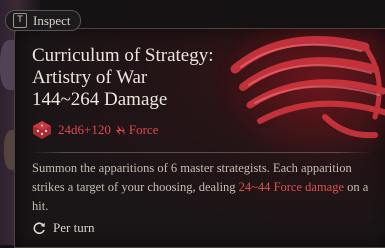  Describe the element at coordinates (42, 130) in the screenshot. I see `d20-dice-icon` at that location.